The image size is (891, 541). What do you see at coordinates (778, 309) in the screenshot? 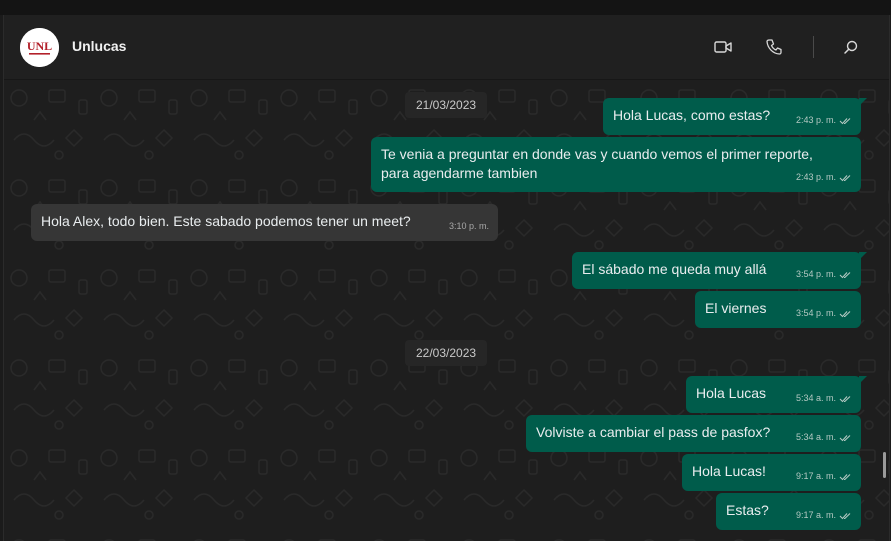
I see `message-bubble-outgoing: El viernes 3:54 p. m.` at bounding box center [778, 309].